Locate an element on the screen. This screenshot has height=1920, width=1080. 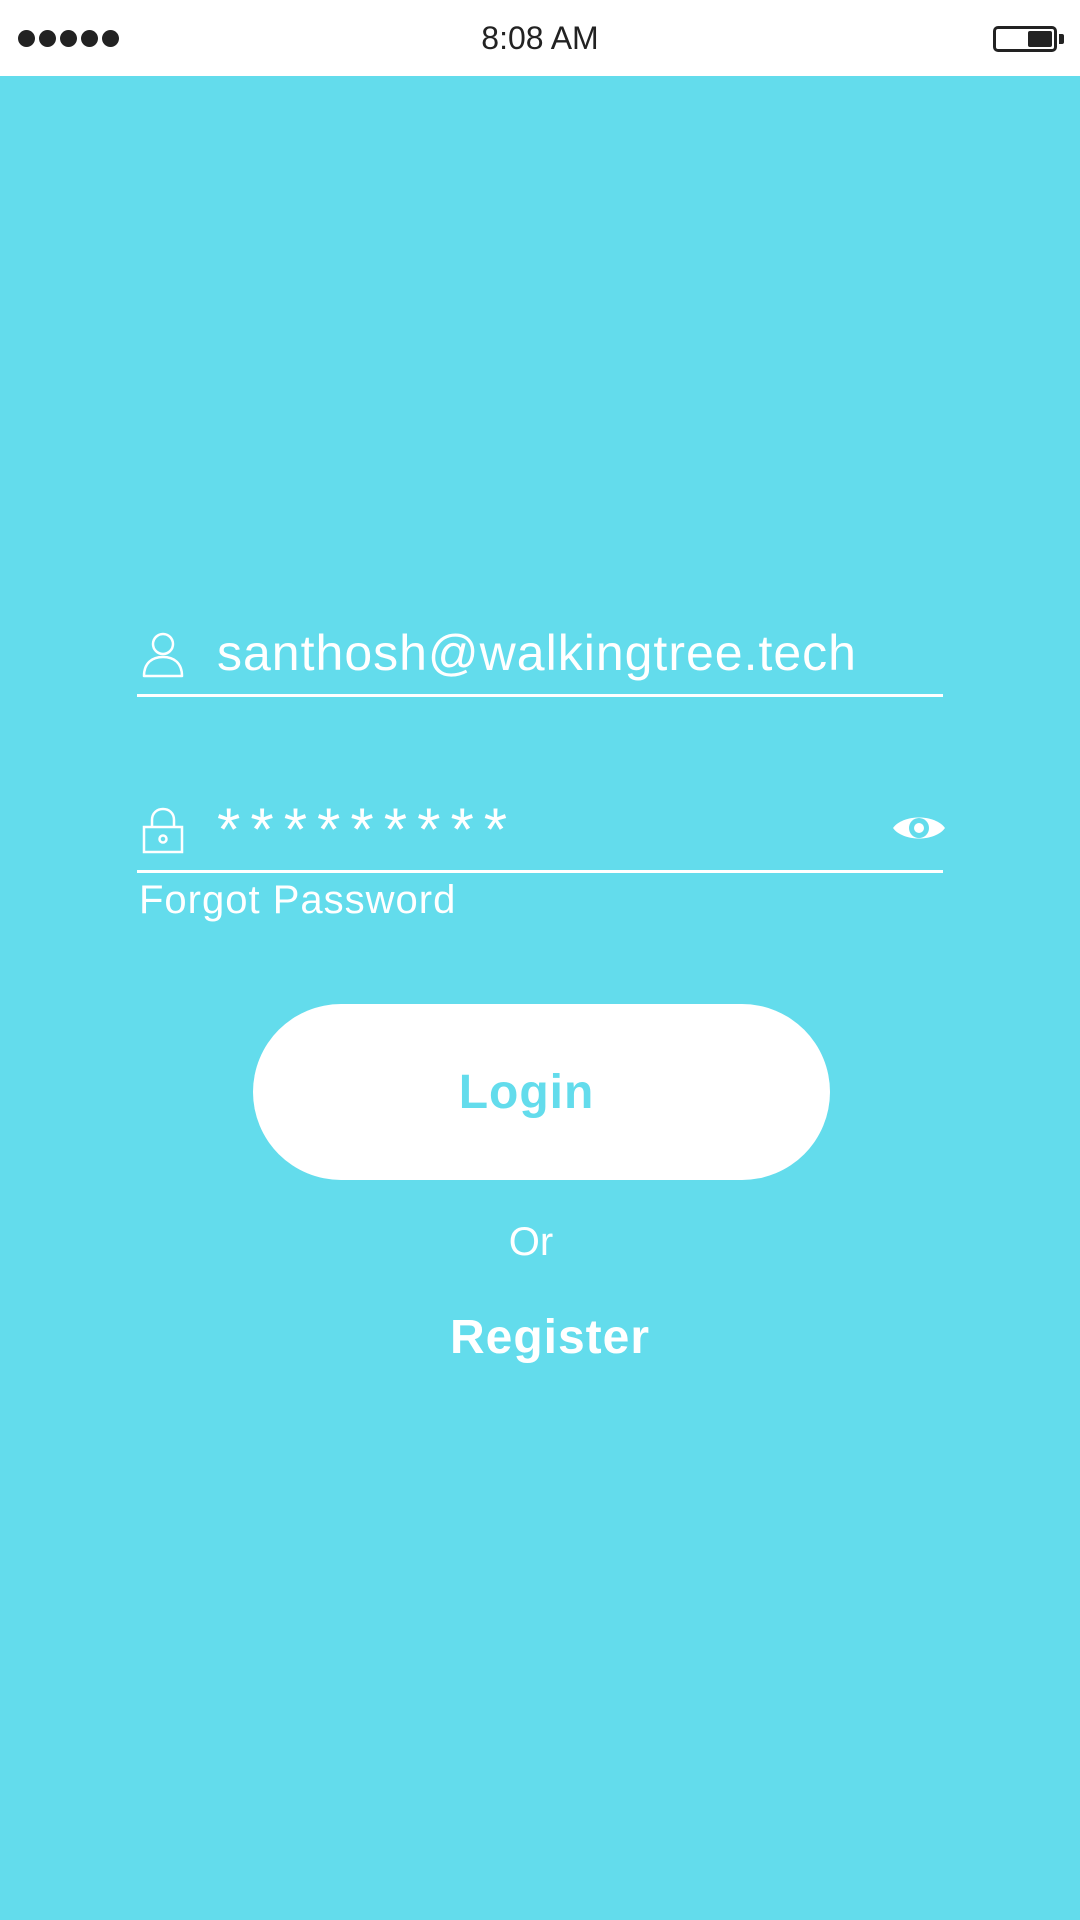
or-divider-text: Or is located at coordinates (531, 1242).